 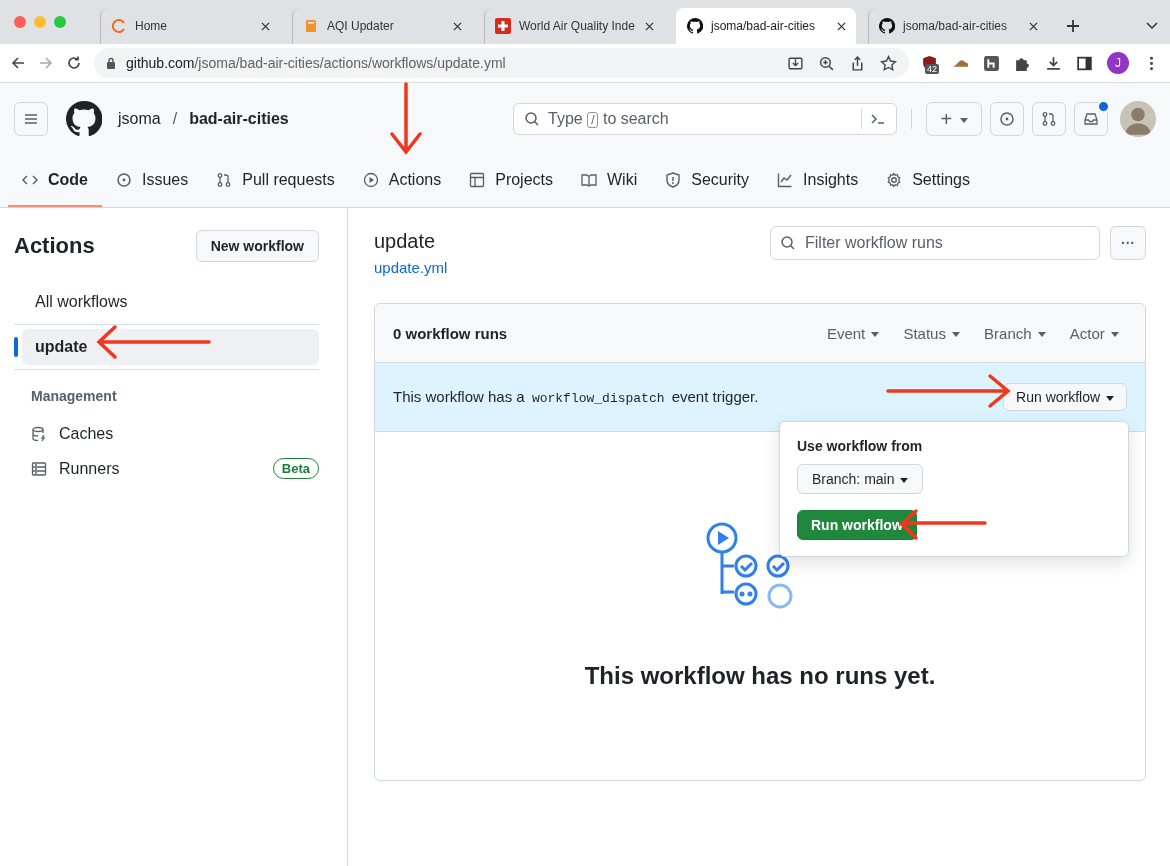 I want to click on address-bar: github.com/jsoma/bad-air-cities/actions/workflows/update.yml, so click(x=501, y=63).